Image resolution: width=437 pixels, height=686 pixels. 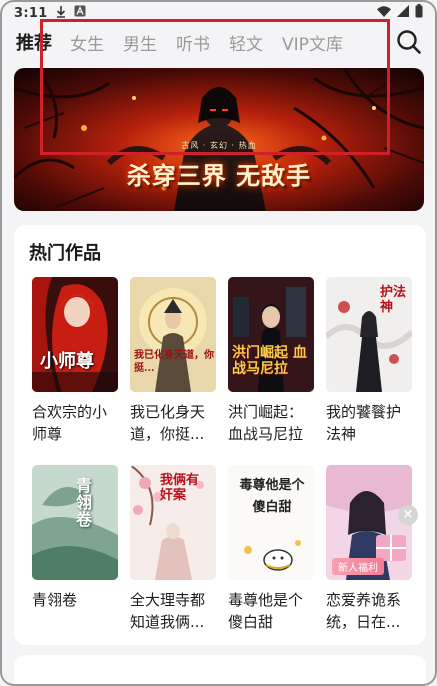 What do you see at coordinates (180, 488) in the screenshot?
I see `cover-title: 我俩有奸案` at bounding box center [180, 488].